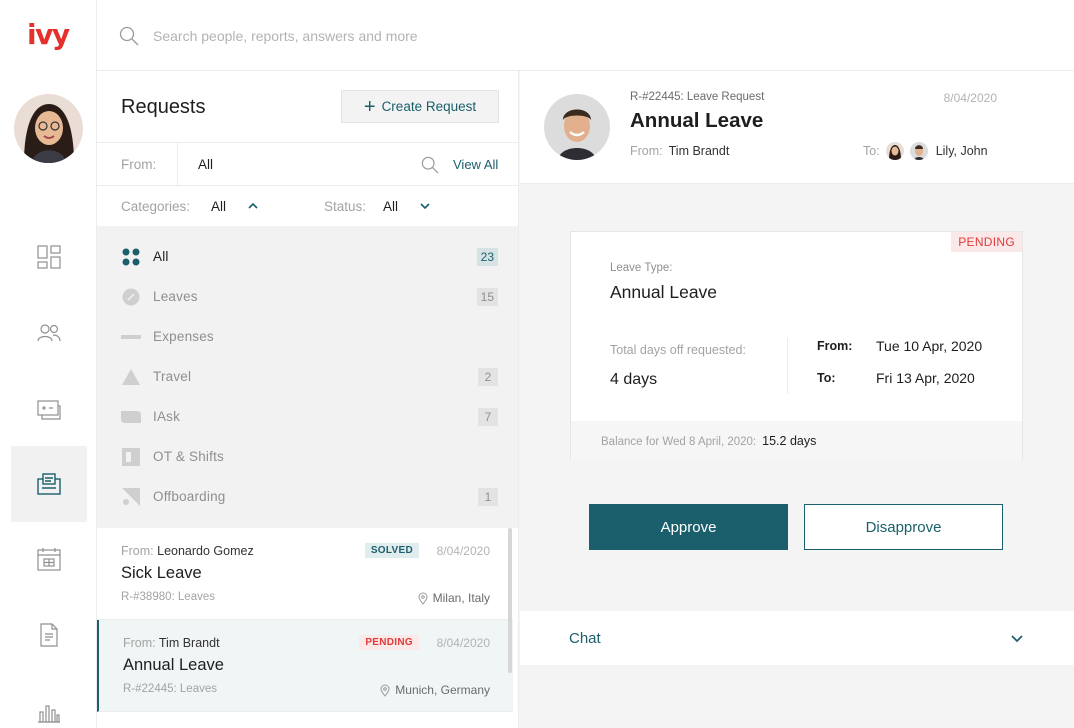  What do you see at coordinates (487, 257) in the screenshot?
I see `category-count: 23` at bounding box center [487, 257].